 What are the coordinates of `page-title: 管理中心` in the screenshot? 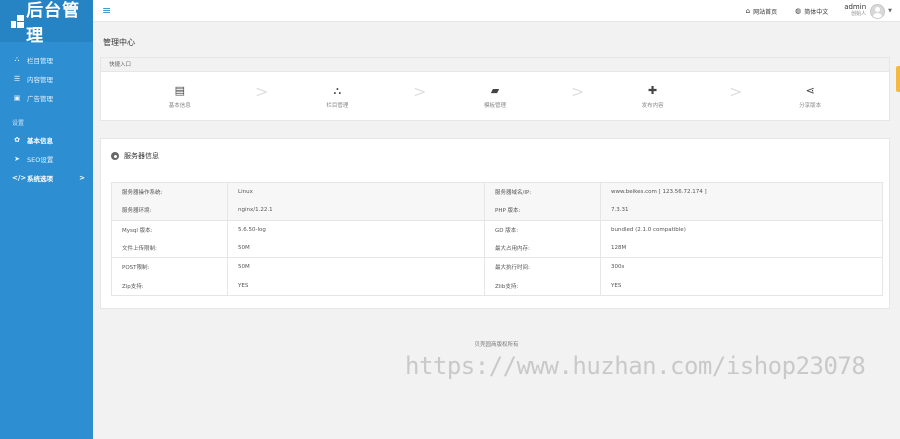 It's located at (119, 42).